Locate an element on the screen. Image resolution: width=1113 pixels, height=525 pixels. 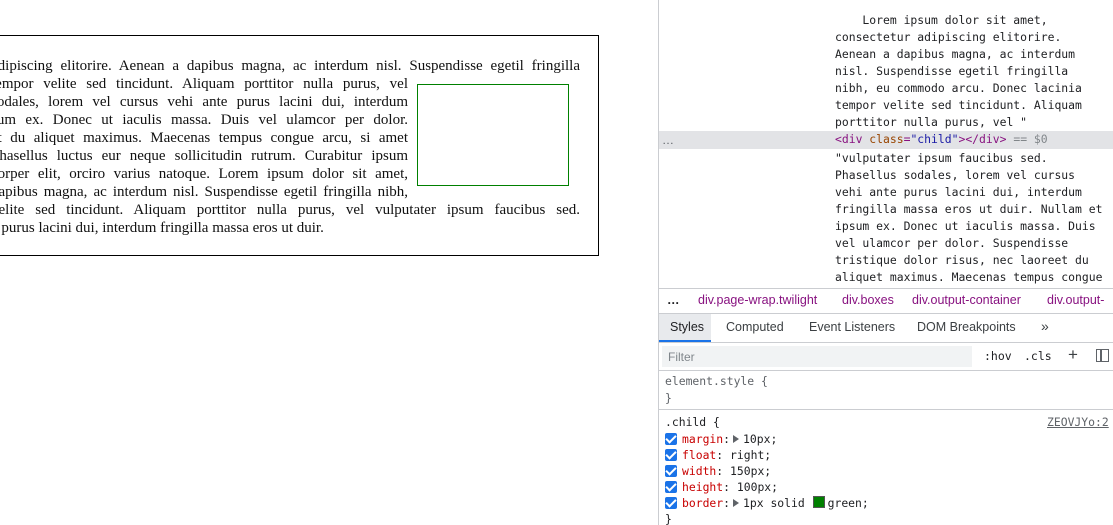
text-node-line: nisl. Suspendisse egetil fringilla is located at coordinates (951, 71).